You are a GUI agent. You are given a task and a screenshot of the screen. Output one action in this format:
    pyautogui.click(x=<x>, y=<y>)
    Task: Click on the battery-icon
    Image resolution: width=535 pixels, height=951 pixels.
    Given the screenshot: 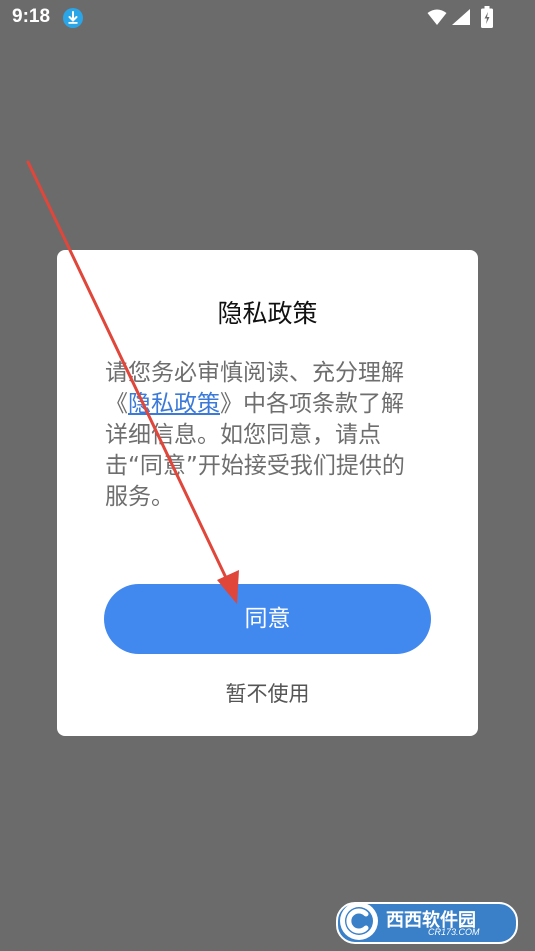 What is the action you would take?
    pyautogui.click(x=487, y=17)
    